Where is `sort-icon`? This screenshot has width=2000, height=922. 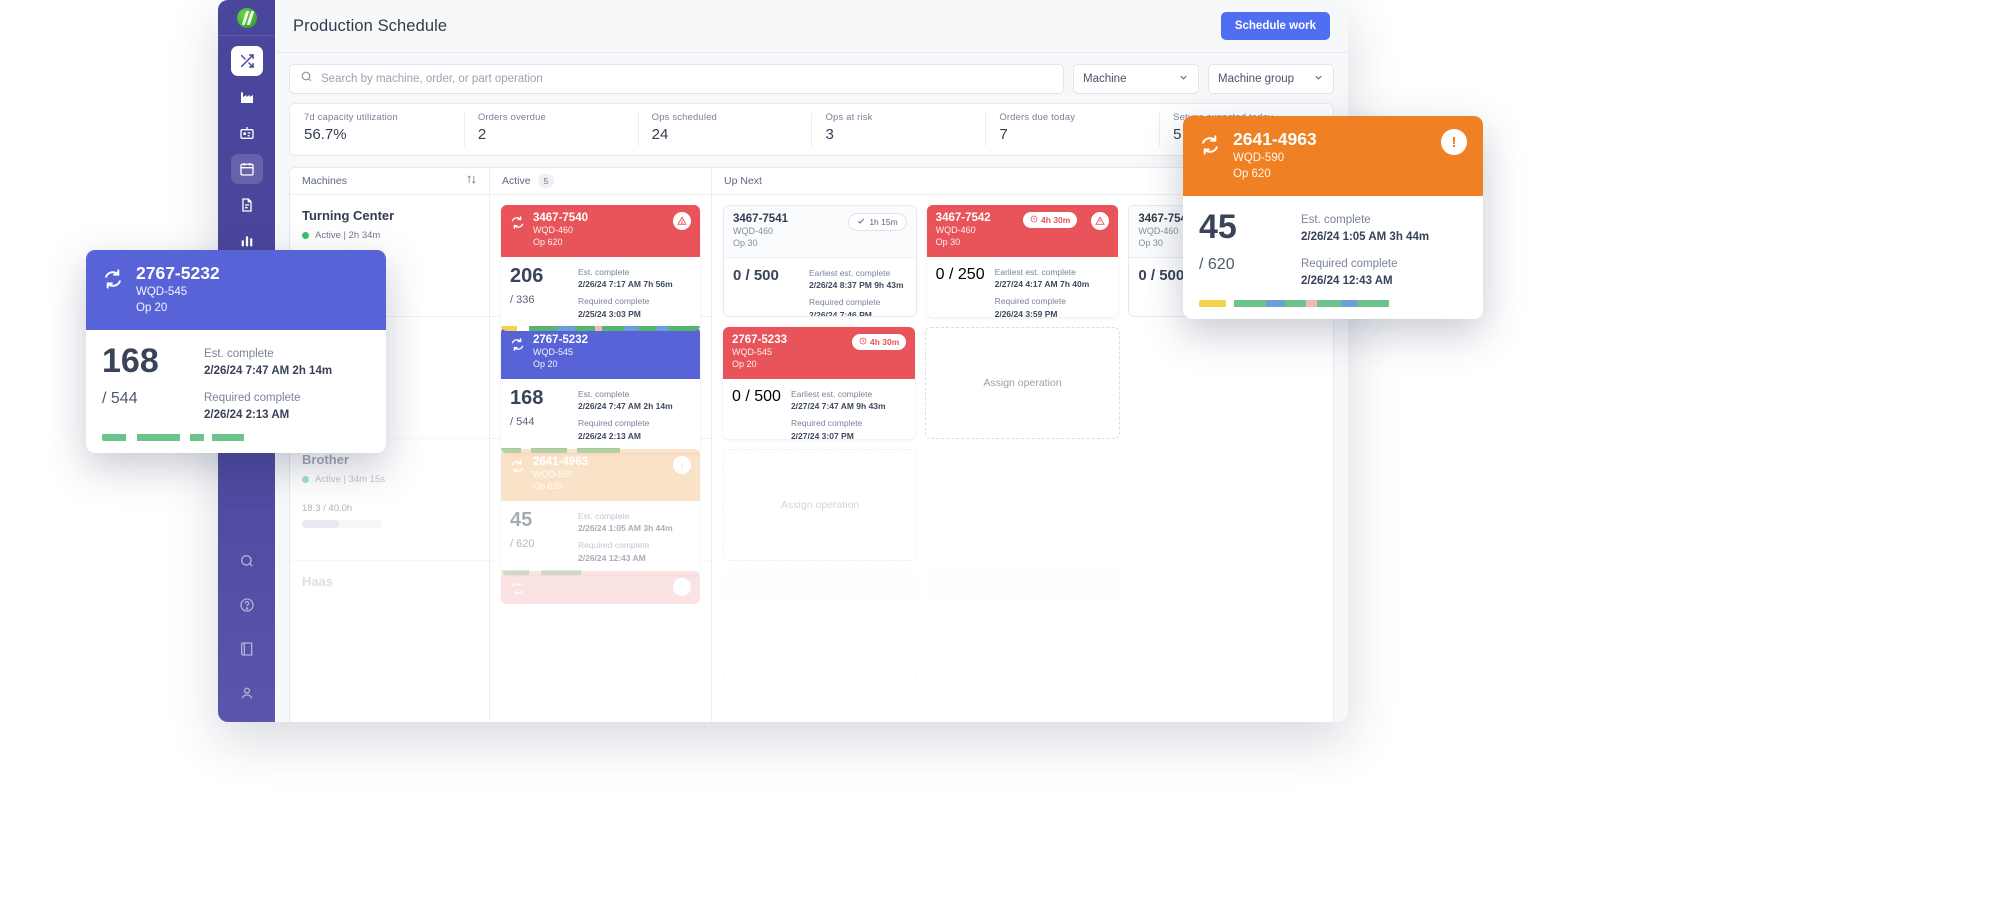 sort-icon is located at coordinates (471, 181).